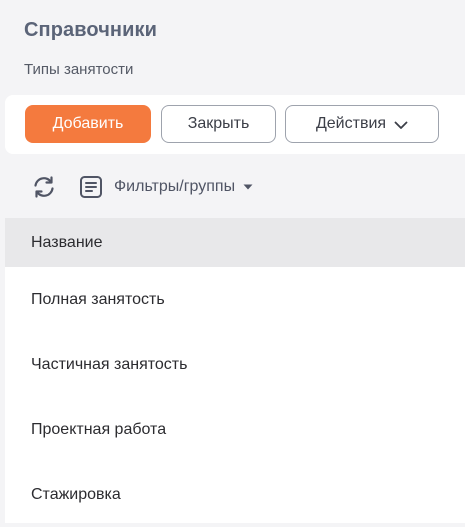 This screenshot has width=465, height=527. Describe the element at coordinates (175, 186) in the screenshot. I see `filters-label: Фильтры/группы` at that location.